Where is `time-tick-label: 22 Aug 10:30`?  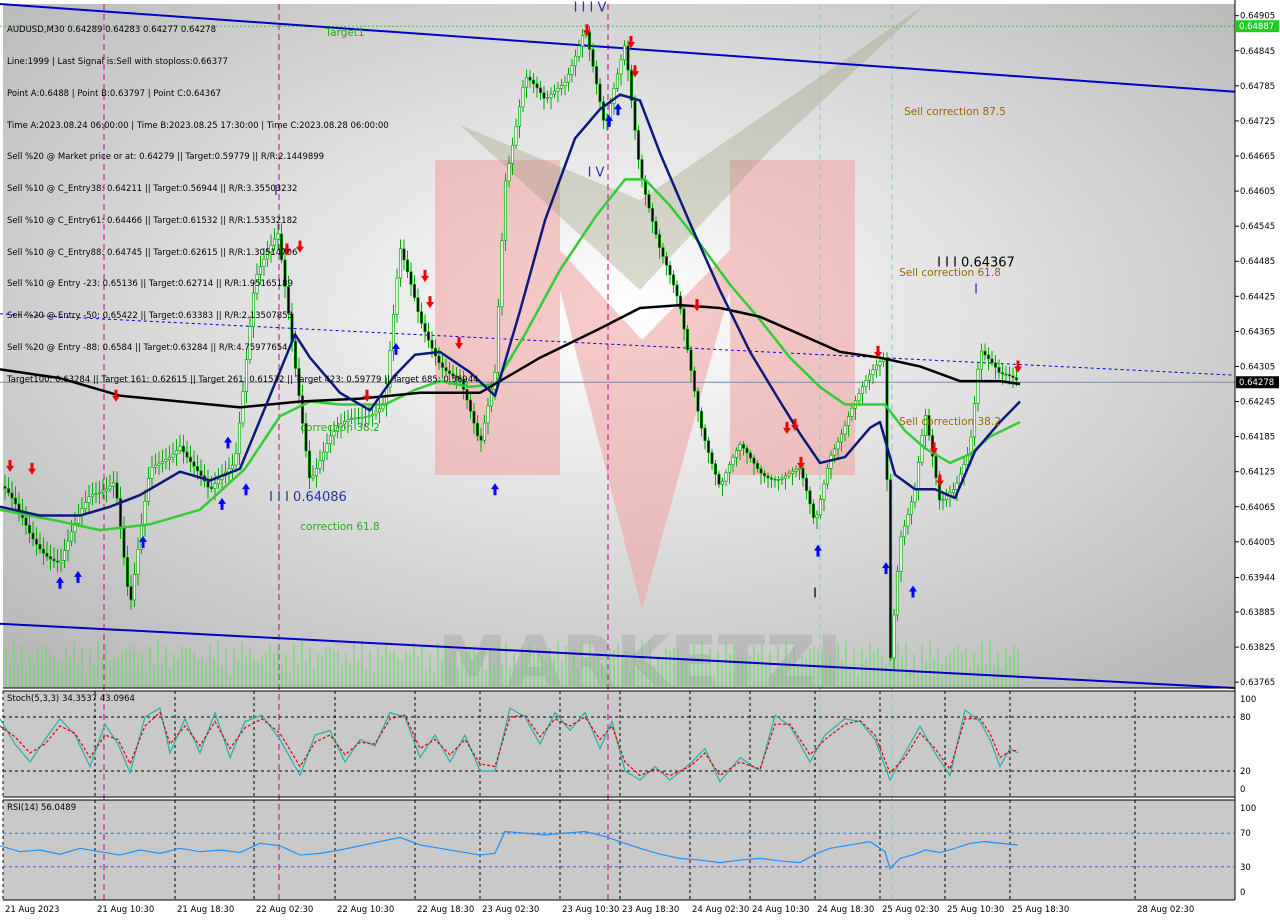 time-tick-label: 22 Aug 10:30 is located at coordinates (365, 910).